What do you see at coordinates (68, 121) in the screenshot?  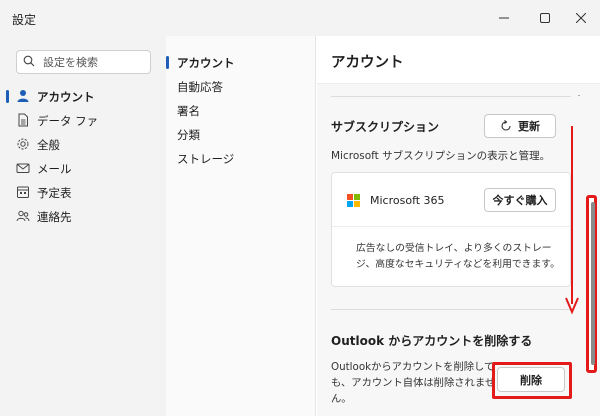 I see `sidebar-item-label: データ ファ` at bounding box center [68, 121].